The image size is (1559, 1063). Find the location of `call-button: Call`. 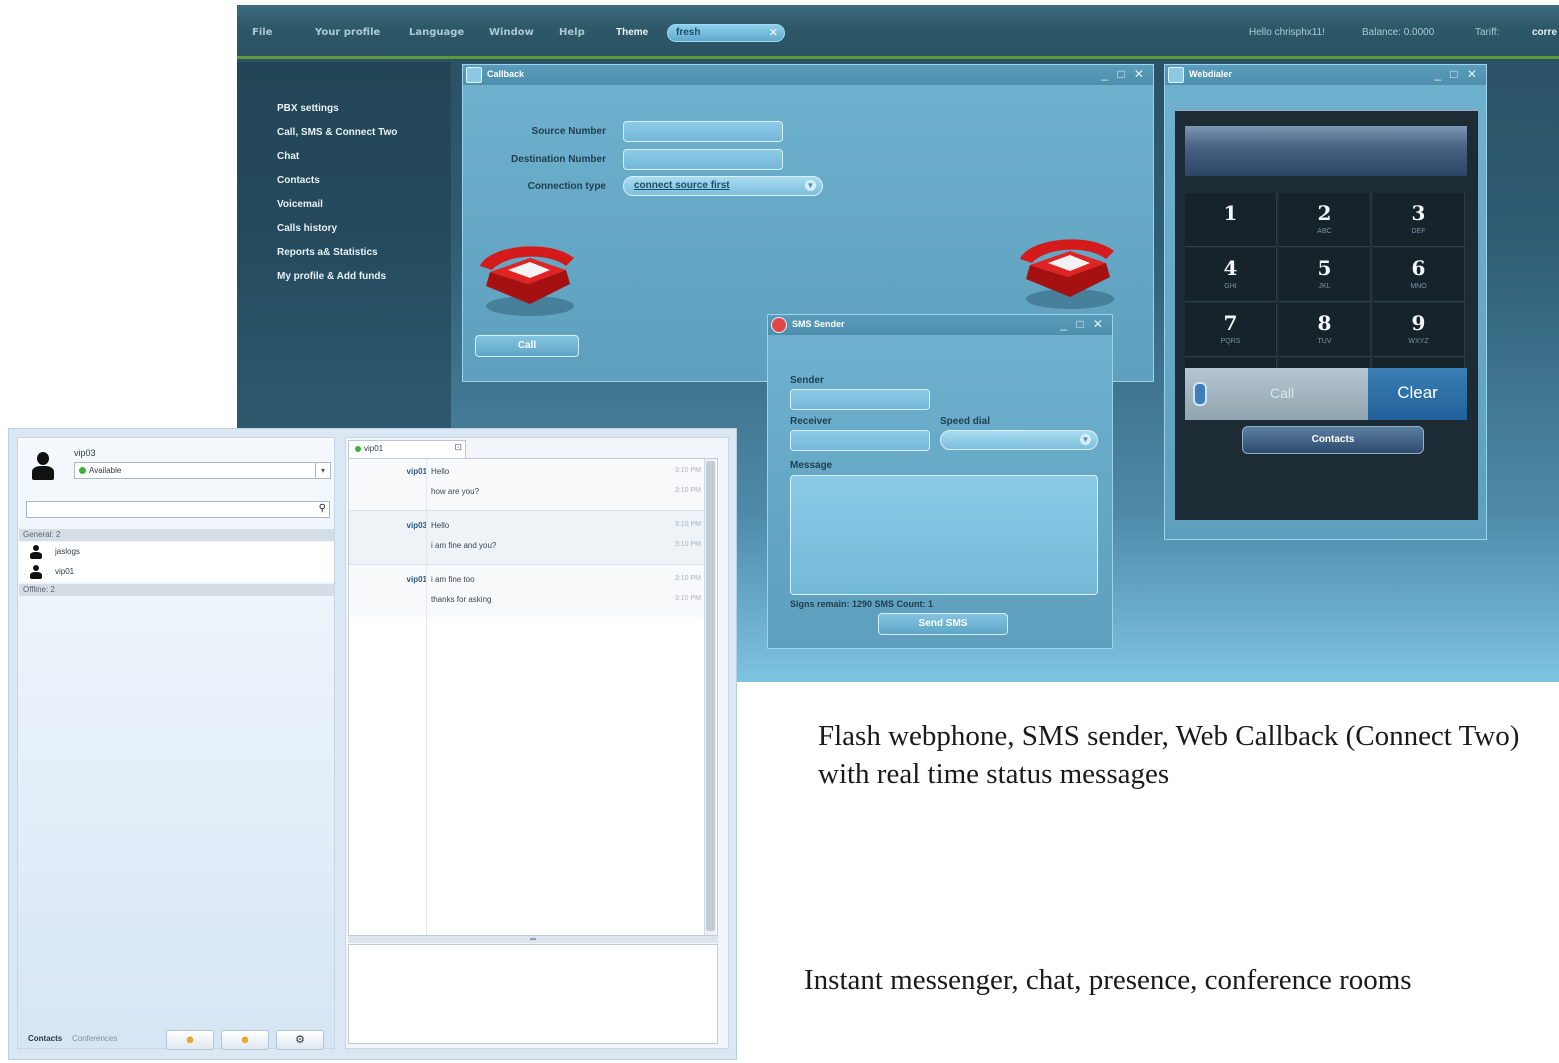

call-button: Call is located at coordinates (527, 346).